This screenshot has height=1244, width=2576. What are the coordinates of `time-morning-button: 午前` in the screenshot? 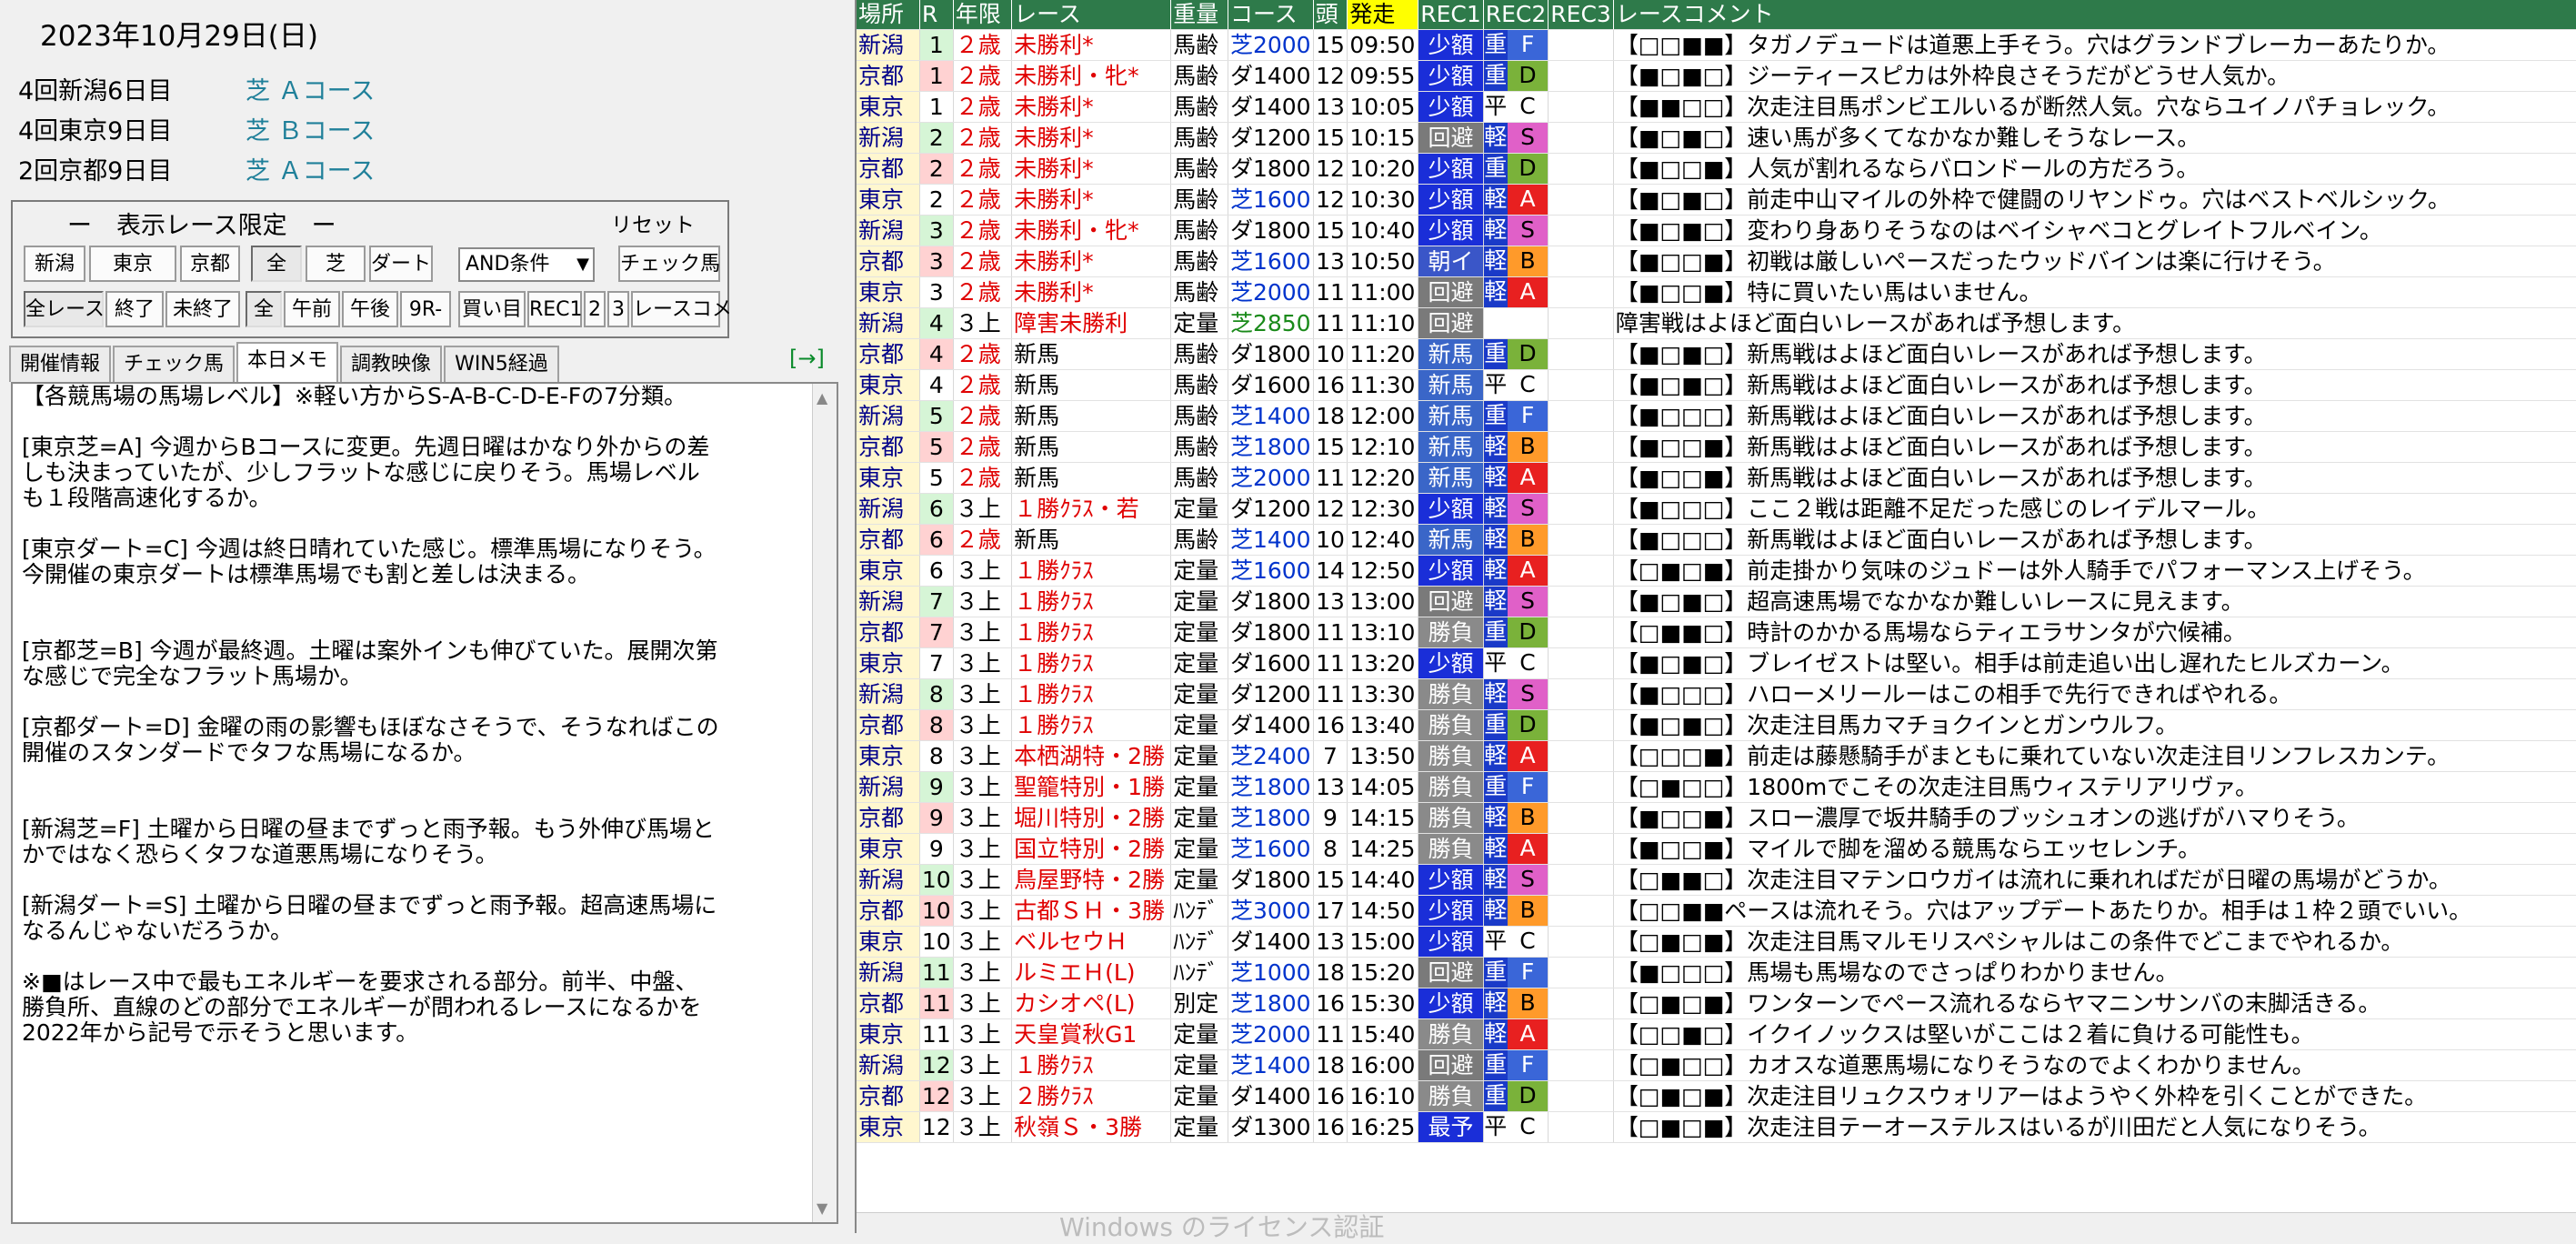 It's located at (312, 309).